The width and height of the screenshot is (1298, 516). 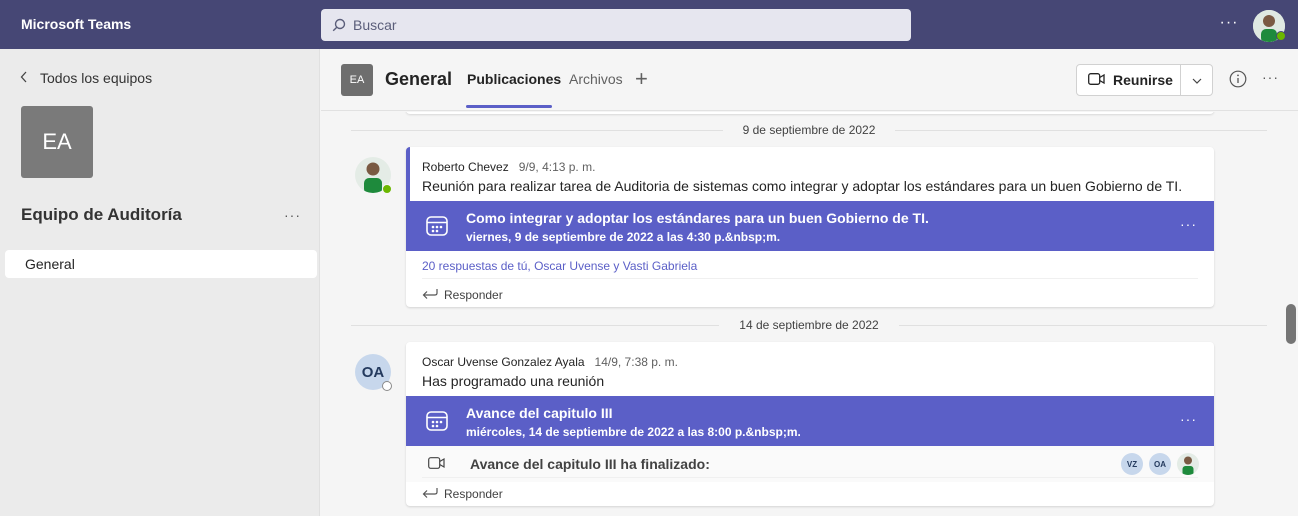 What do you see at coordinates (1132, 464) in the screenshot?
I see `participant-avatar: VZ` at bounding box center [1132, 464].